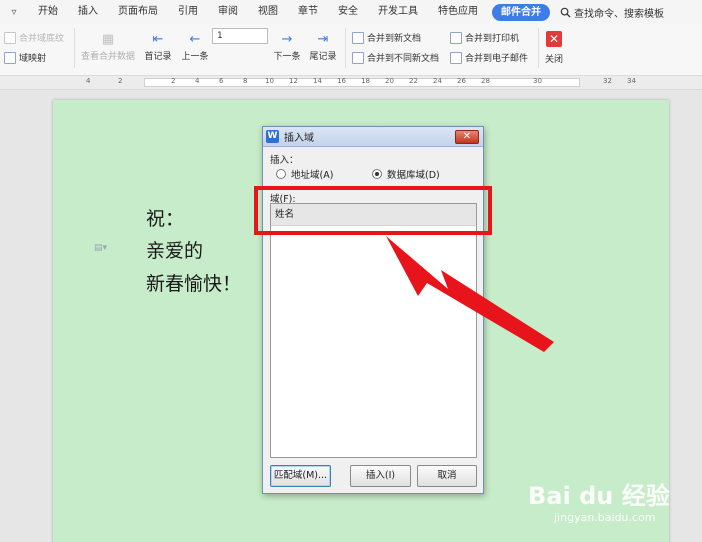 The height and width of the screenshot is (542, 702). What do you see at coordinates (447, 476) in the screenshot?
I see `cancel-button: 取消` at bounding box center [447, 476].